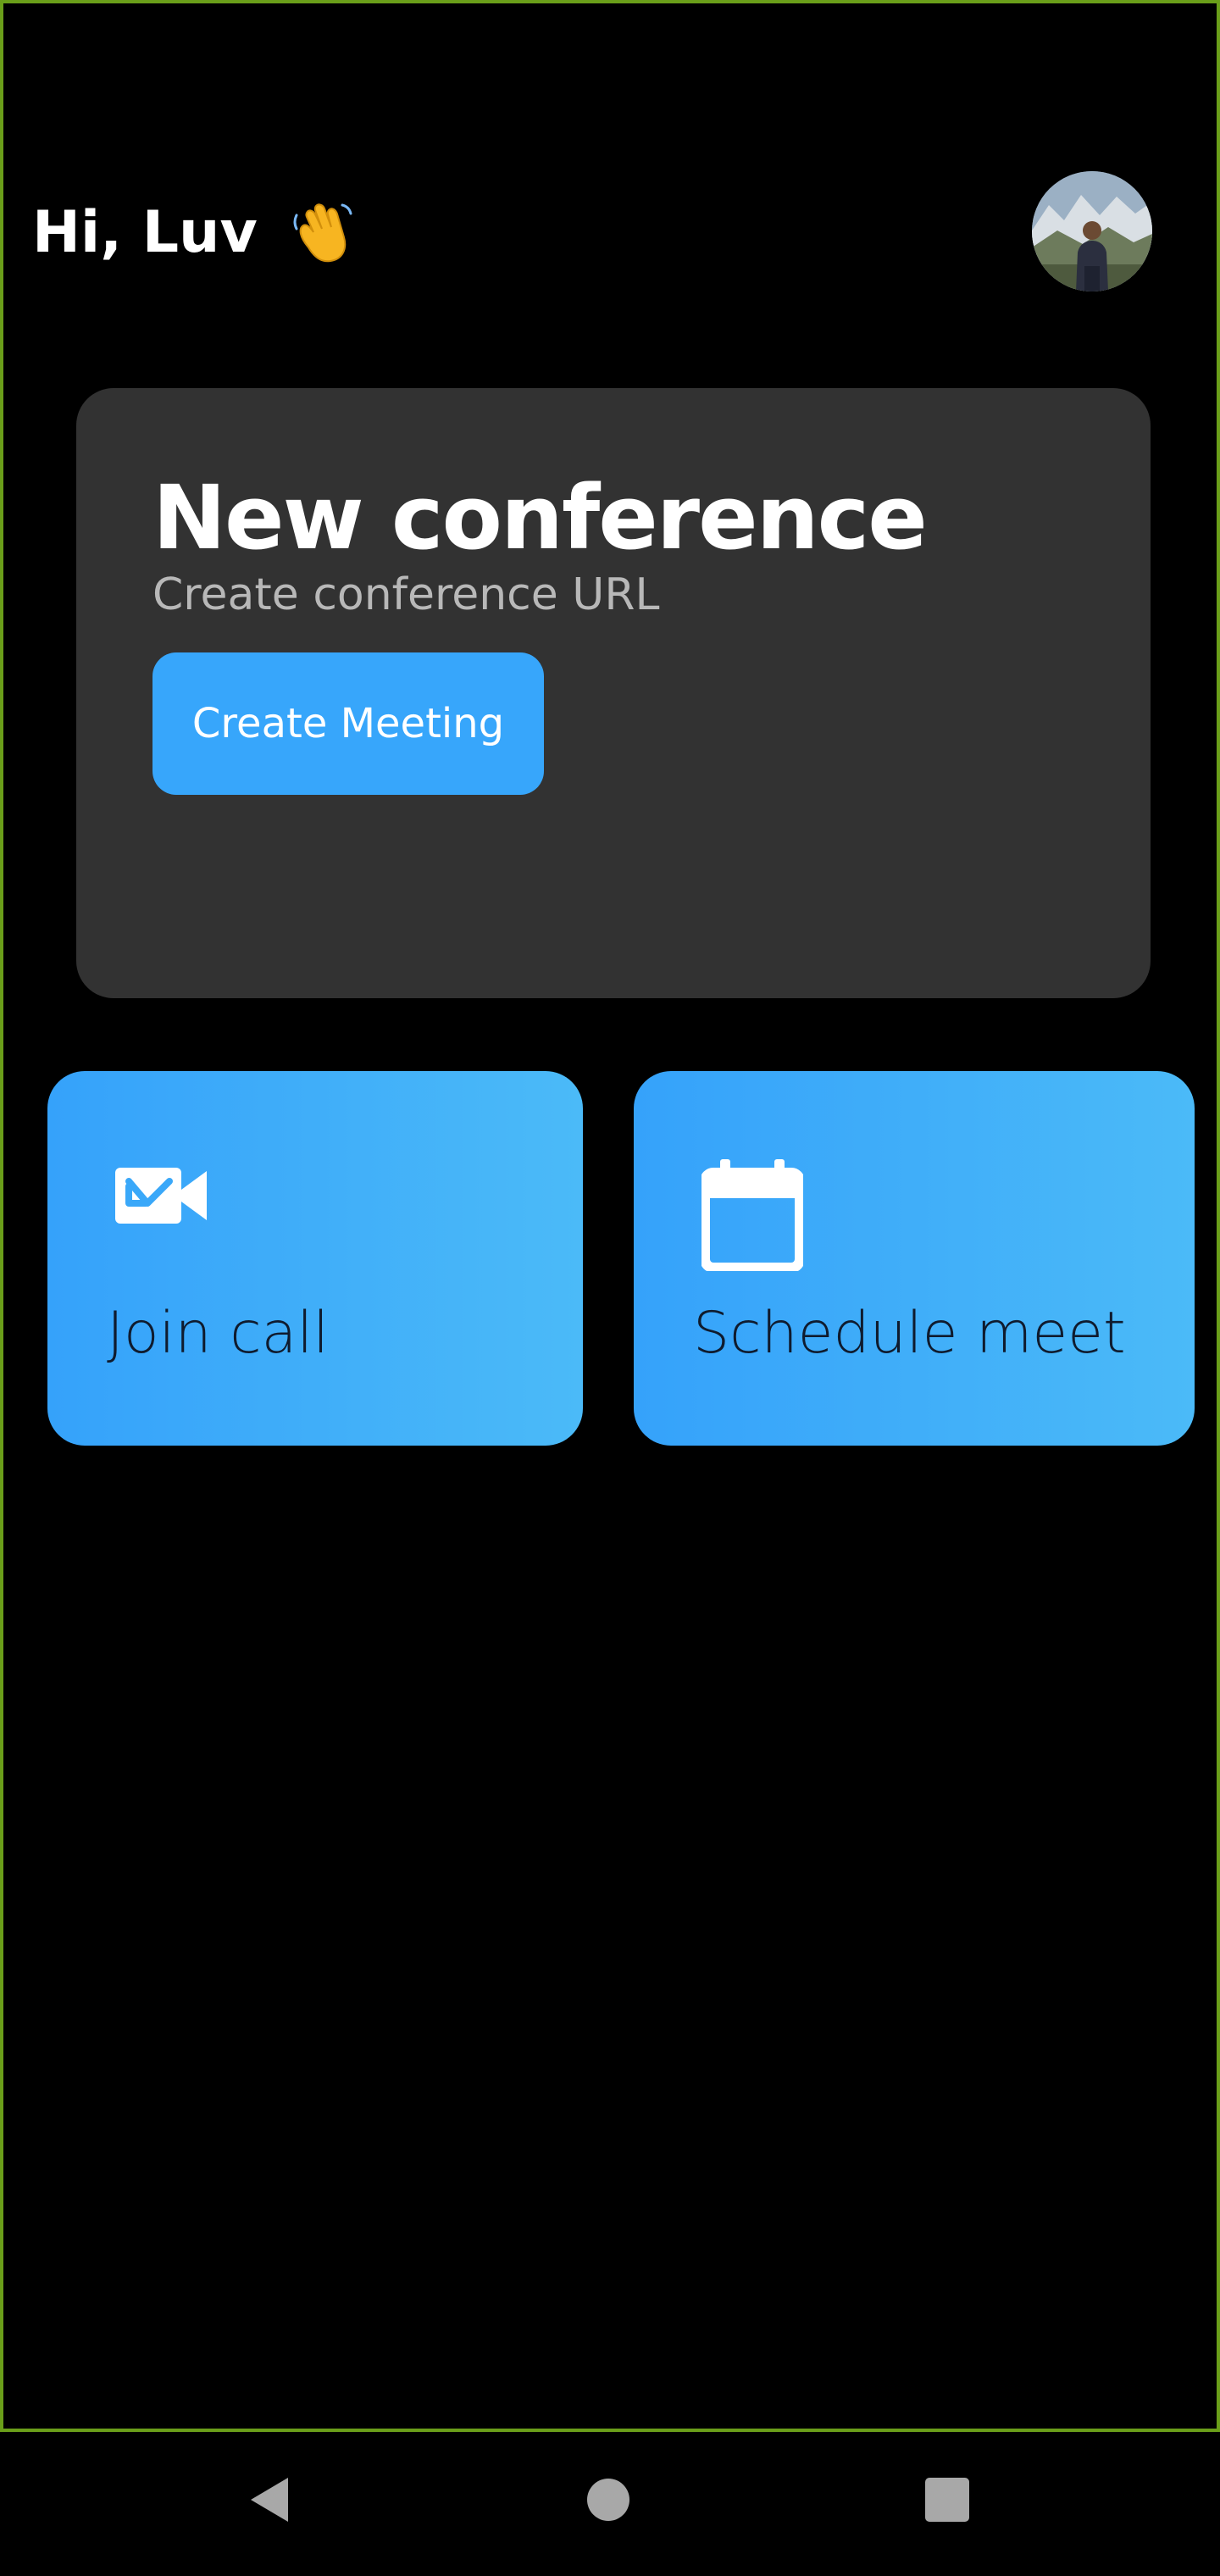  What do you see at coordinates (909, 1333) in the screenshot?
I see `schedule-meet-label: Schedule meet` at bounding box center [909, 1333].